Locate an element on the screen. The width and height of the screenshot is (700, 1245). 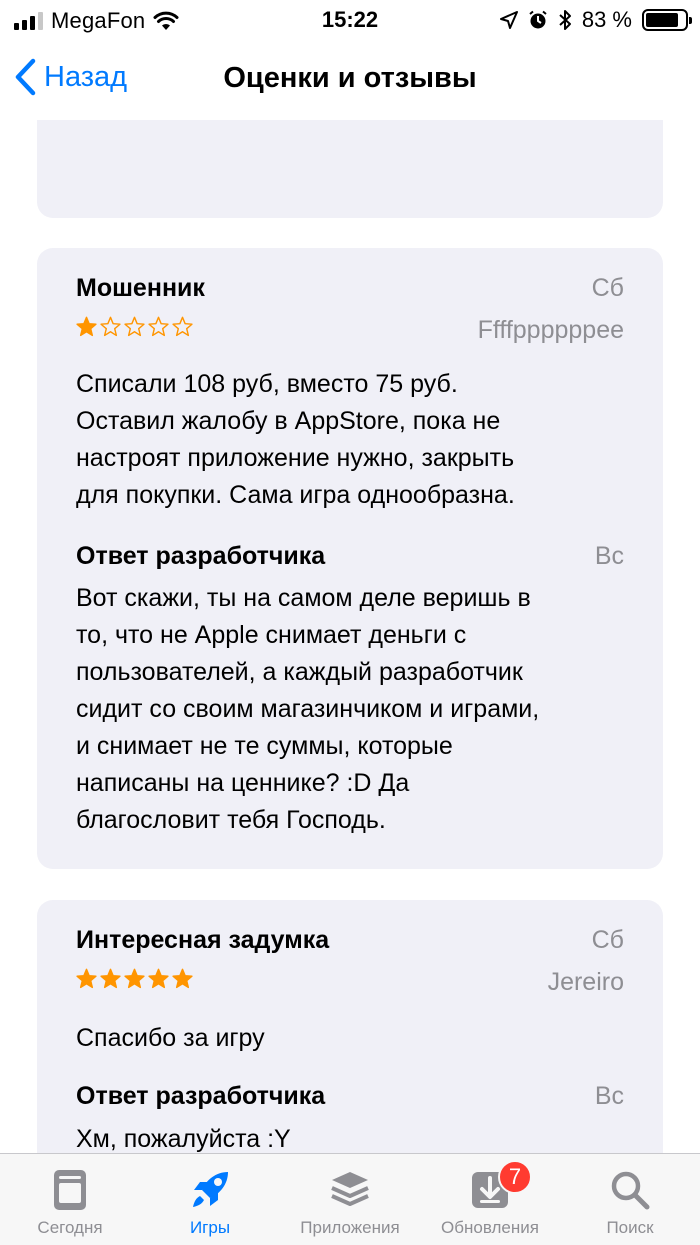
tab-apps: Приложения is located at coordinates (350, 1199).